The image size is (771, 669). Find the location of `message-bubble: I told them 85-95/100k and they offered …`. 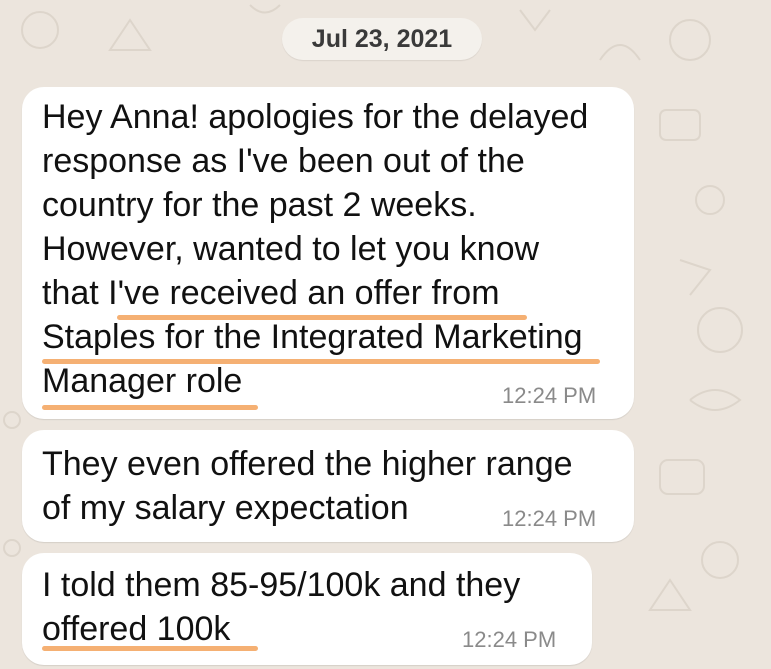

message-bubble: I told them 85-95/100k and they offered … is located at coordinates (307, 609).